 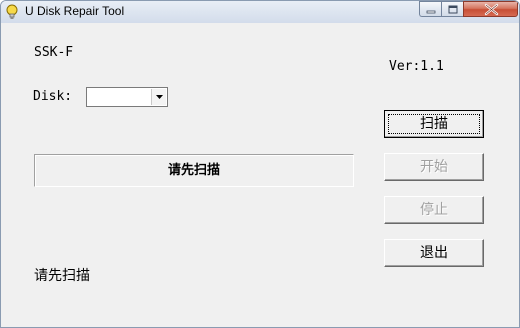 I want to click on status-panel: 请先扫描, so click(x=194, y=170).